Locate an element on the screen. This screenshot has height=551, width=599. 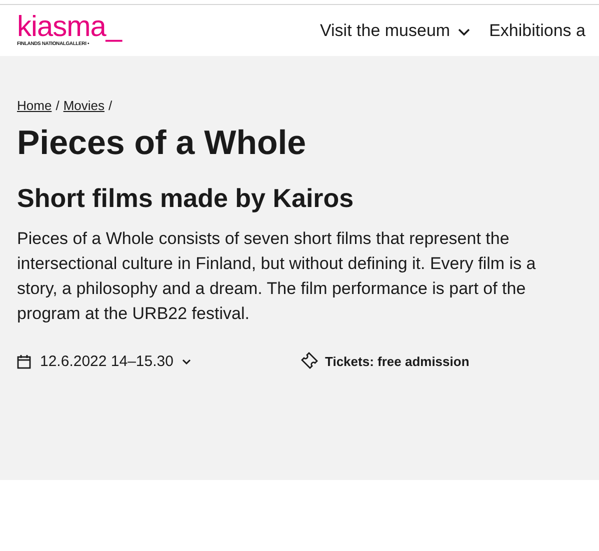
page-title: Pieces of a Whole is located at coordinates (162, 143).